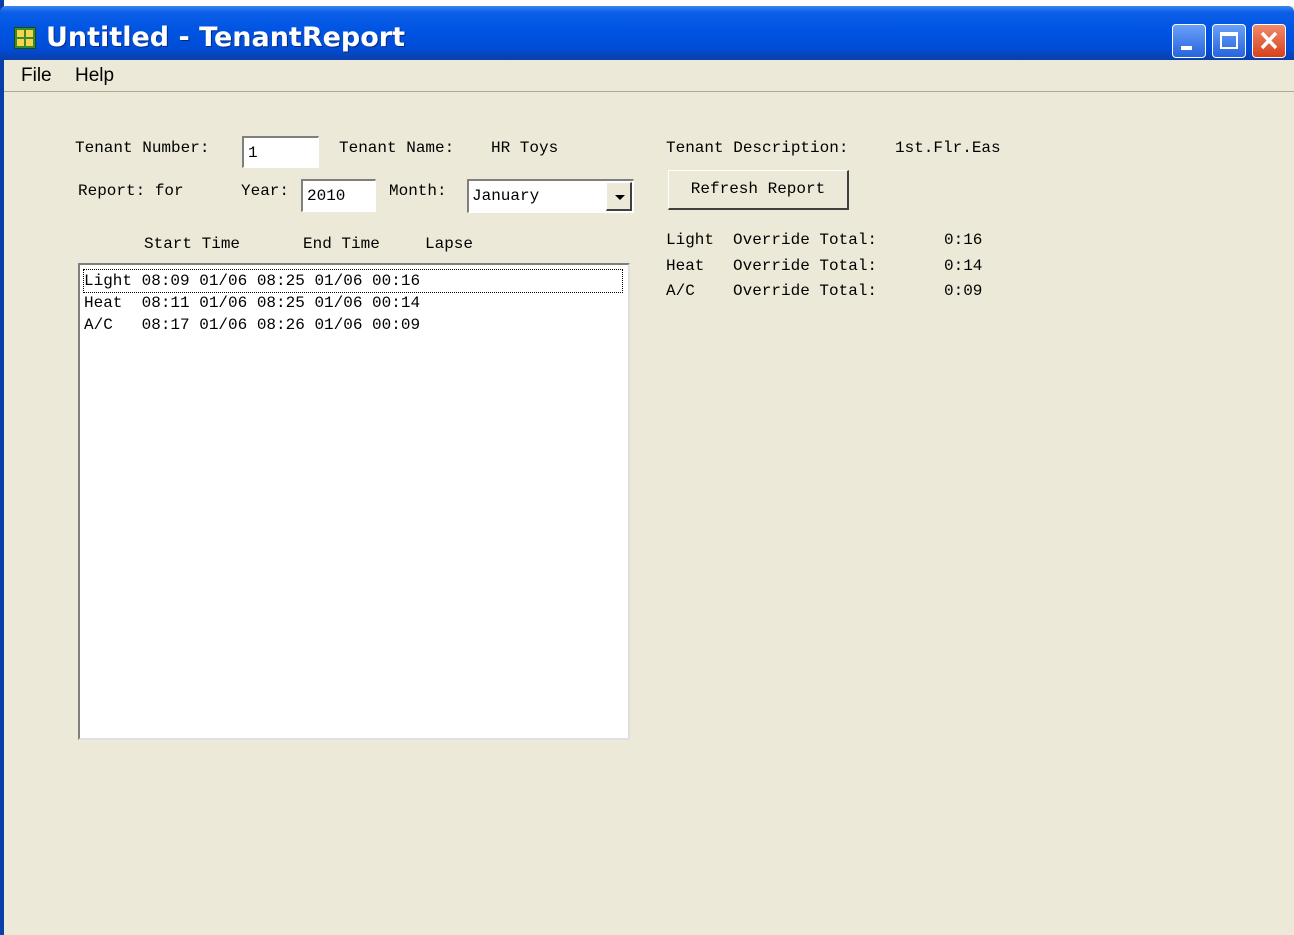 The width and height of the screenshot is (1294, 935). I want to click on total-type-light: Light, so click(690, 240).